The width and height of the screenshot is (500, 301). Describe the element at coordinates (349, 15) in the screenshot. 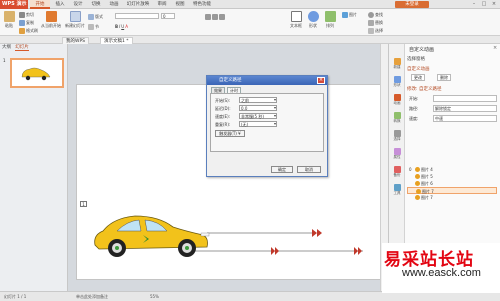

I see `picture-button: 图片` at that location.